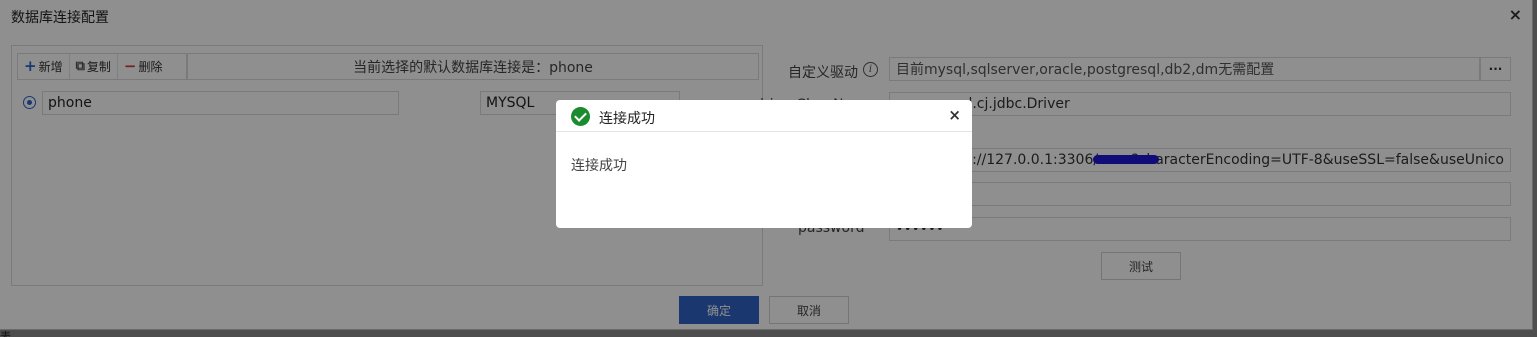 This screenshot has height=337, width=1537. What do you see at coordinates (764, 116) in the screenshot?
I see `dialog-header: 连接成功 ×` at bounding box center [764, 116].